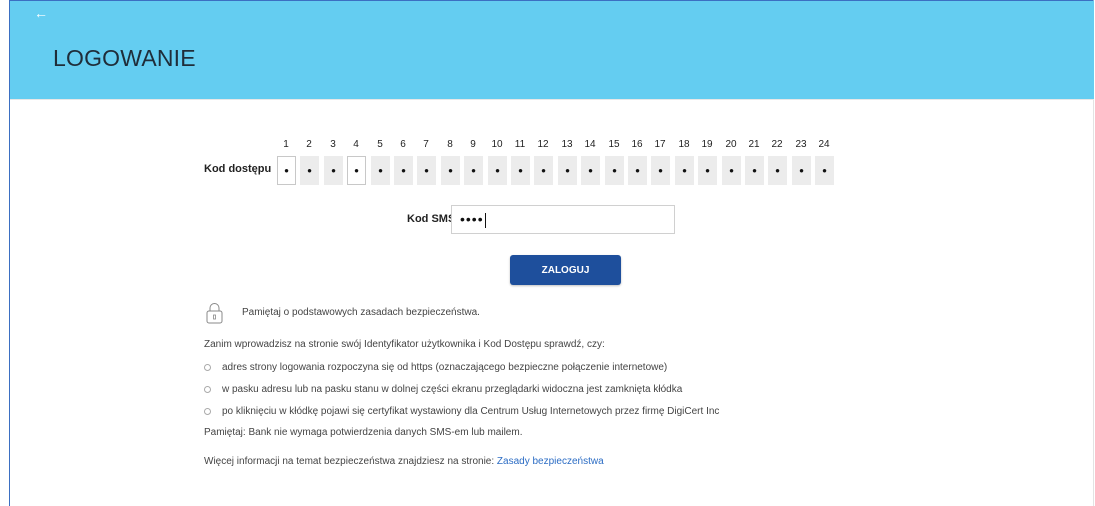 The width and height of the screenshot is (1095, 506). What do you see at coordinates (563, 219) in the screenshot?
I see `sms-code-input: ••••` at bounding box center [563, 219].